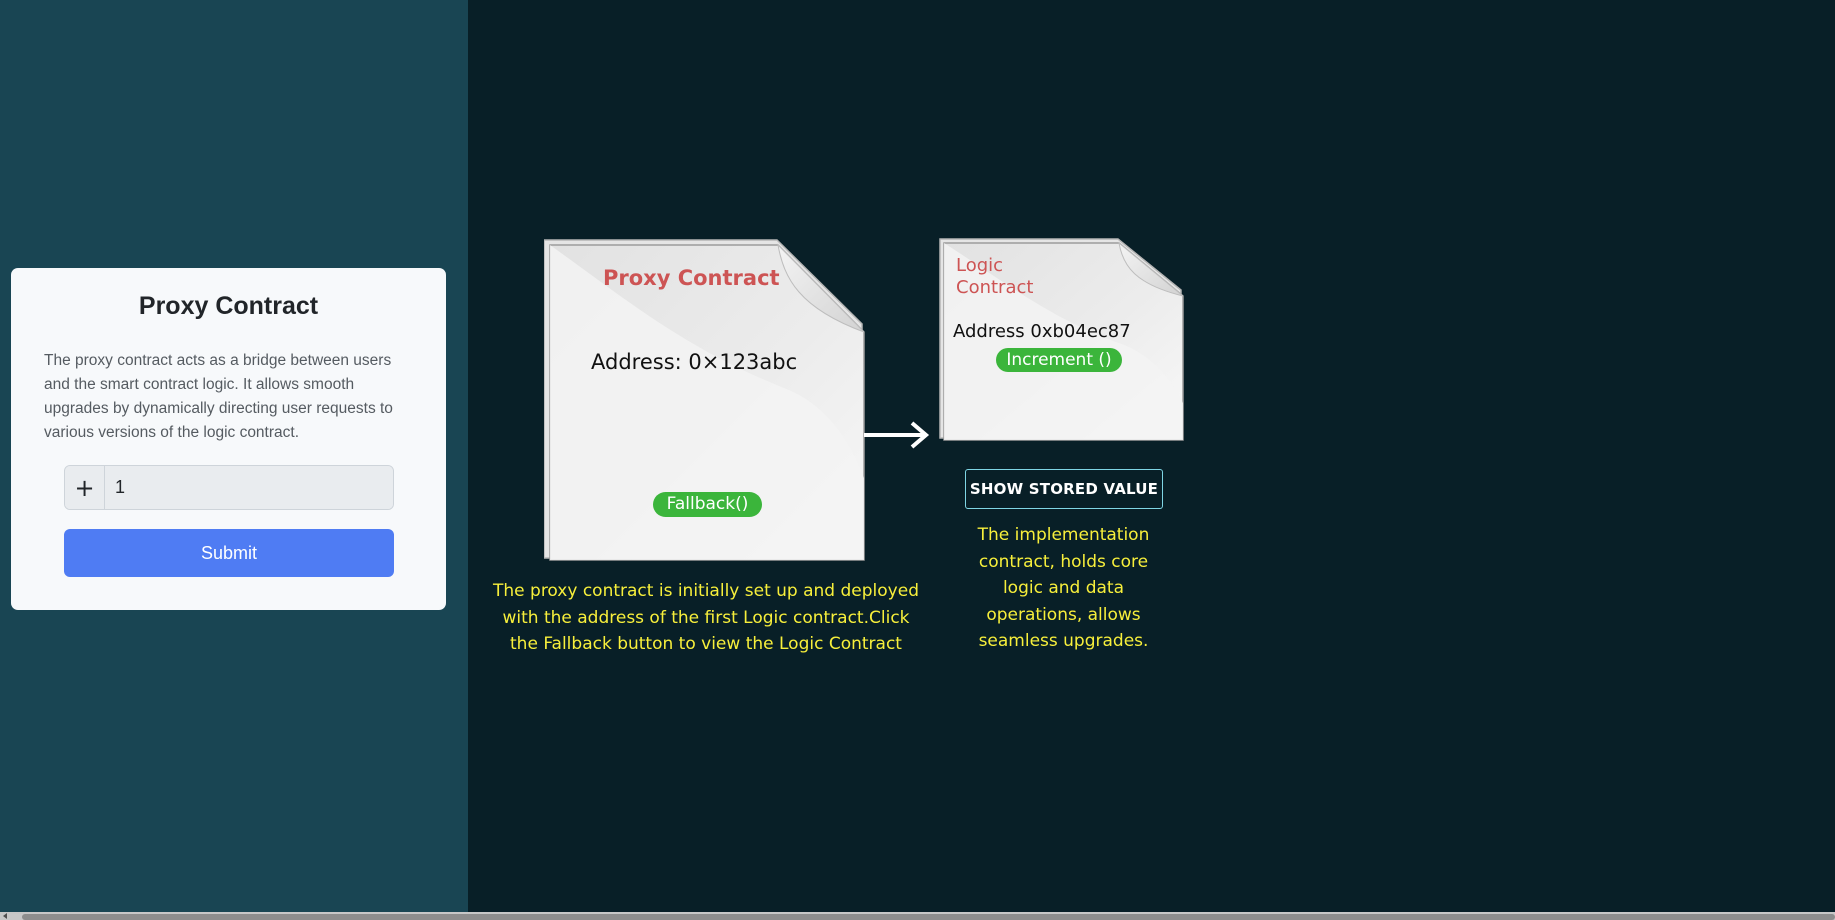 The width and height of the screenshot is (1835, 920). I want to click on value-input, so click(249, 487).